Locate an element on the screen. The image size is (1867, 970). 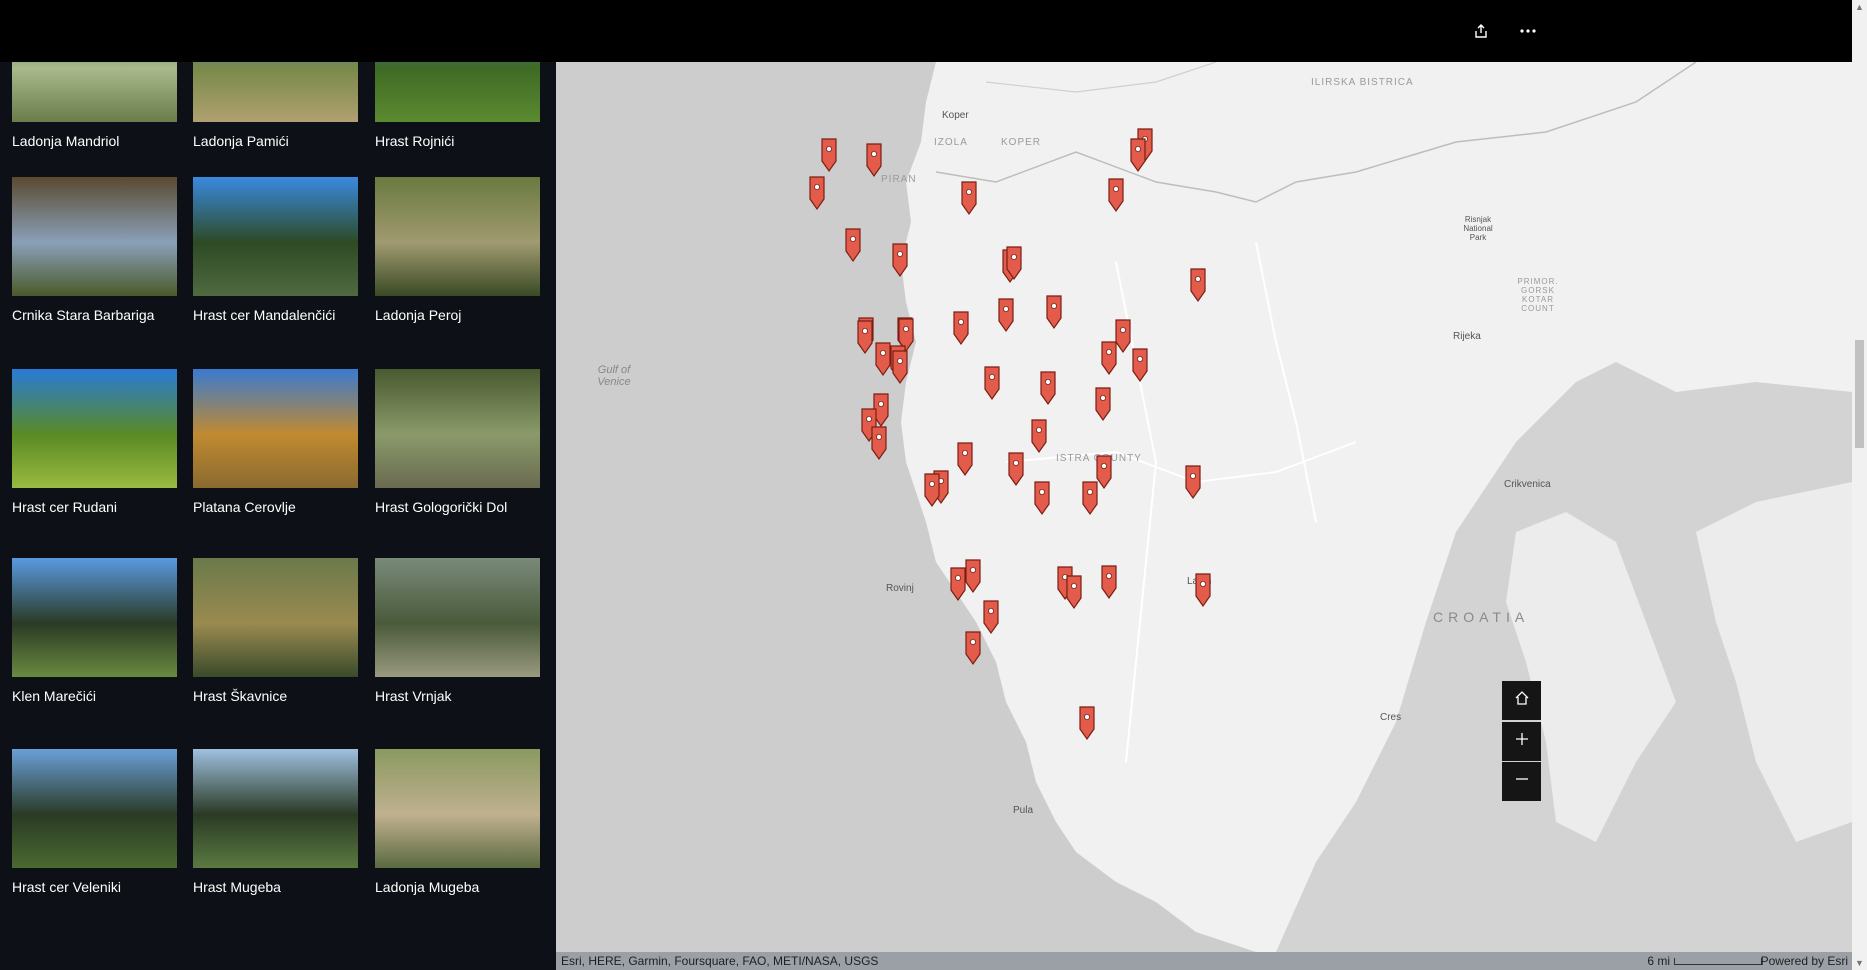
zoom-out-button is located at coordinates (1521, 781).